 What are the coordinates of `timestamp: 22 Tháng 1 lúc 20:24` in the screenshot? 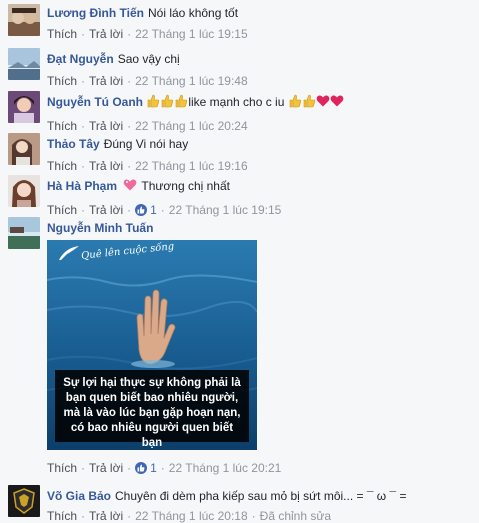 It's located at (191, 126).